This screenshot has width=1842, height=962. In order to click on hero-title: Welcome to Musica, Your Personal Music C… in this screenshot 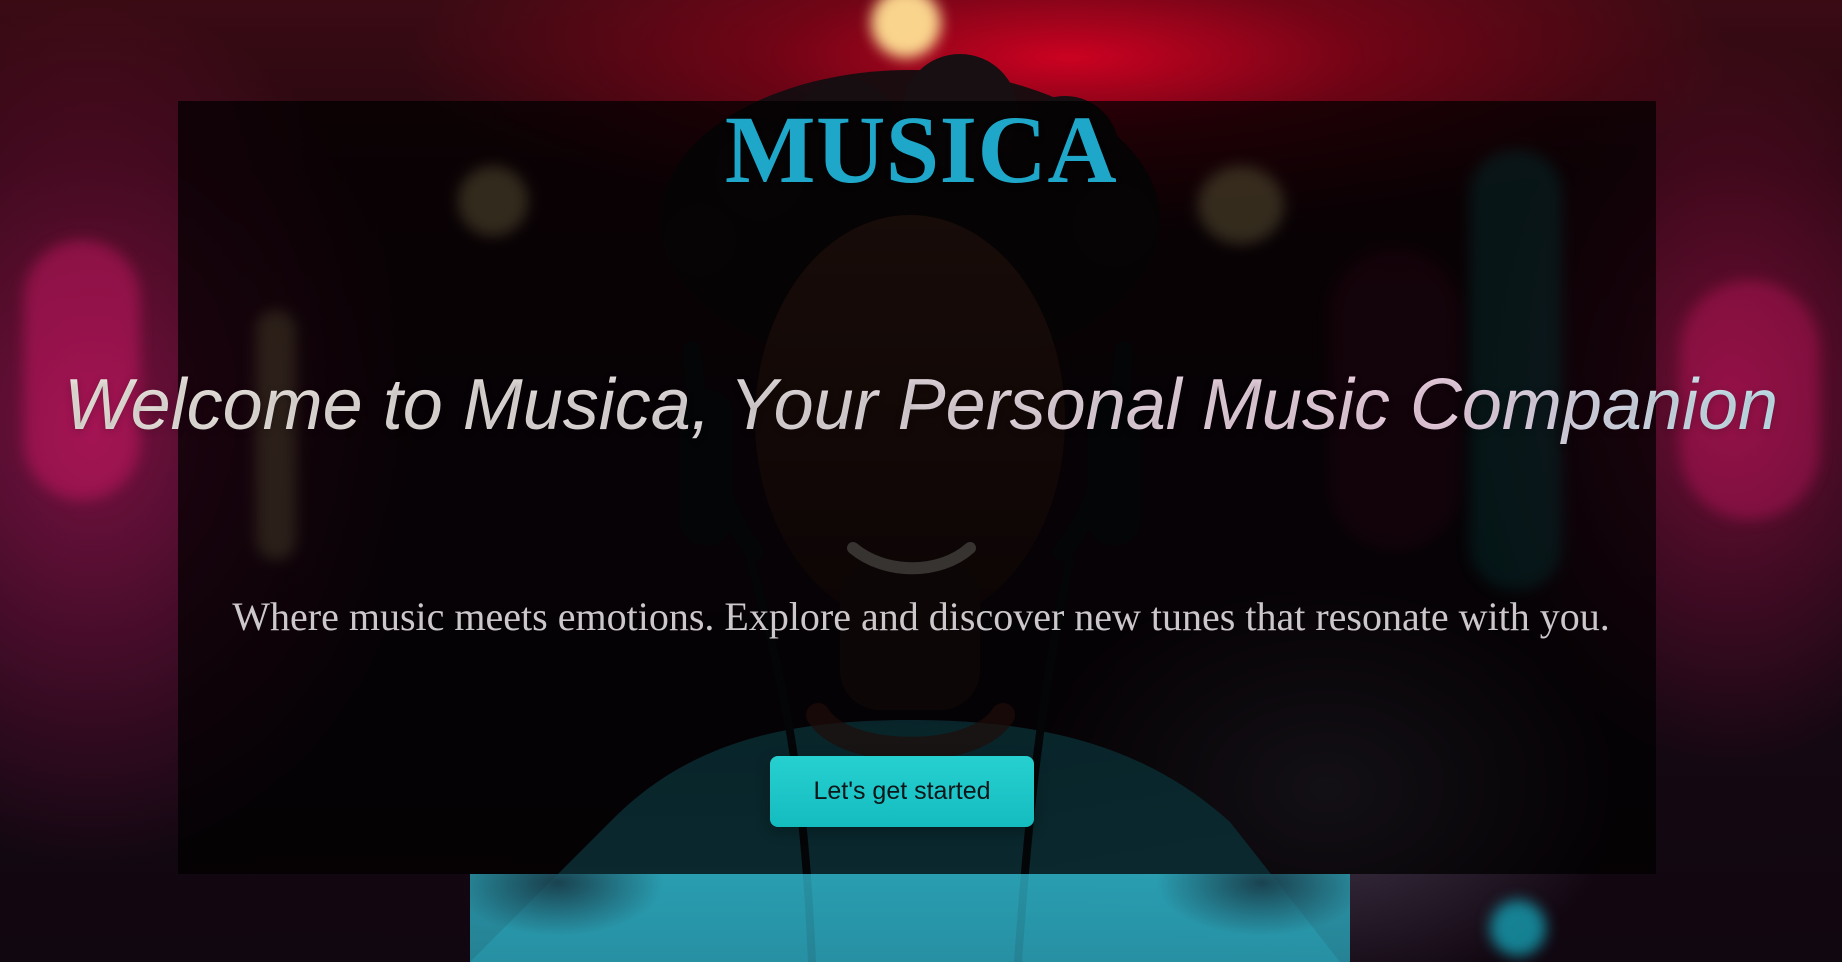, I will do `click(921, 405)`.